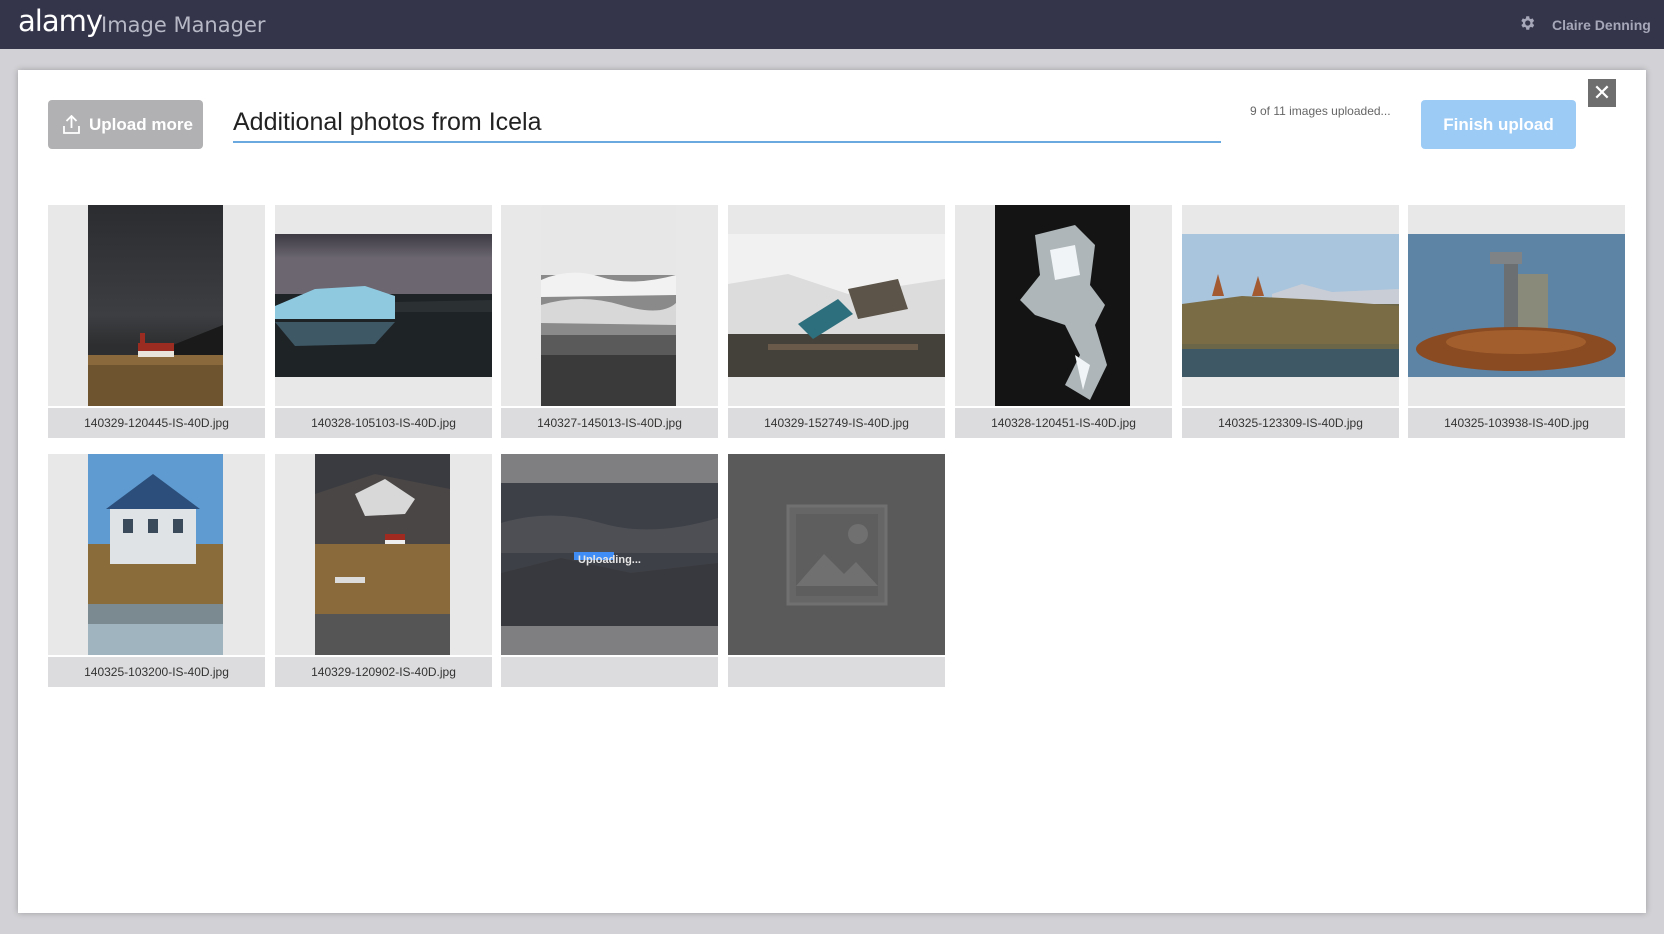 The height and width of the screenshot is (934, 1664). What do you see at coordinates (832, 24) in the screenshot?
I see `top-bar: alamy Image Manager Claire Denning` at bounding box center [832, 24].